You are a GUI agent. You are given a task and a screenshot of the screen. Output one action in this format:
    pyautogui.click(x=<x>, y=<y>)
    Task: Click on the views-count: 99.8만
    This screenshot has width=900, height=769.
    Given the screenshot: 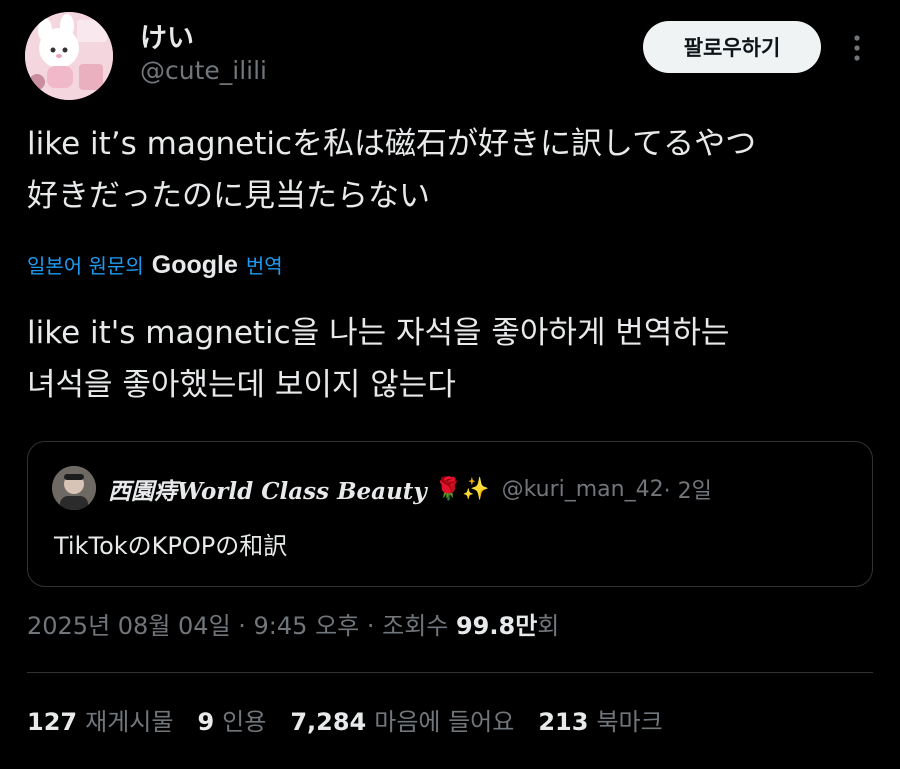 What is the action you would take?
    pyautogui.click(x=496, y=626)
    